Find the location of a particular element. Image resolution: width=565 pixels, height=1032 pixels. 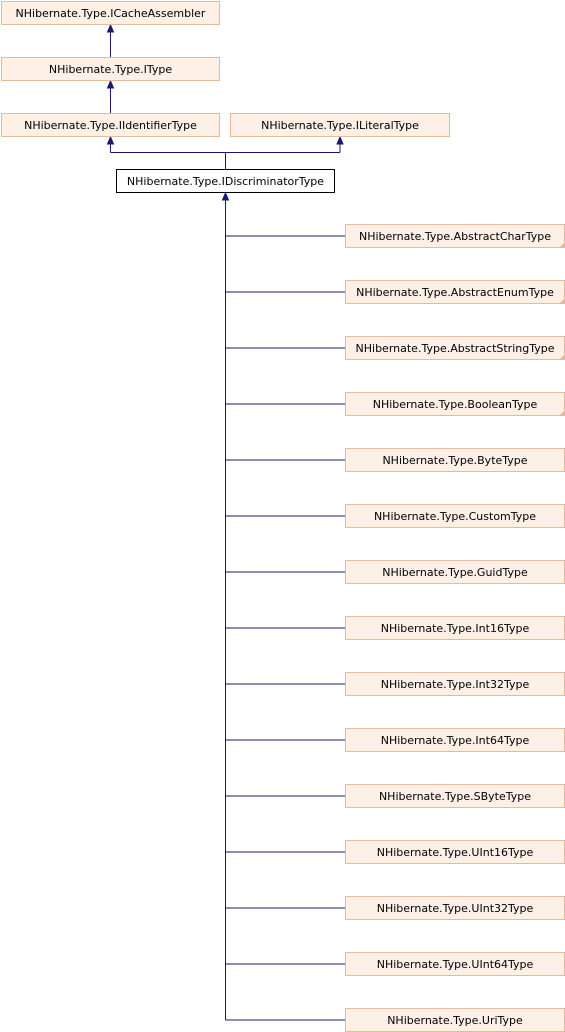

class-node-iliteraltype: NHibernate.Type.ILiteralType is located at coordinates (340, 125).